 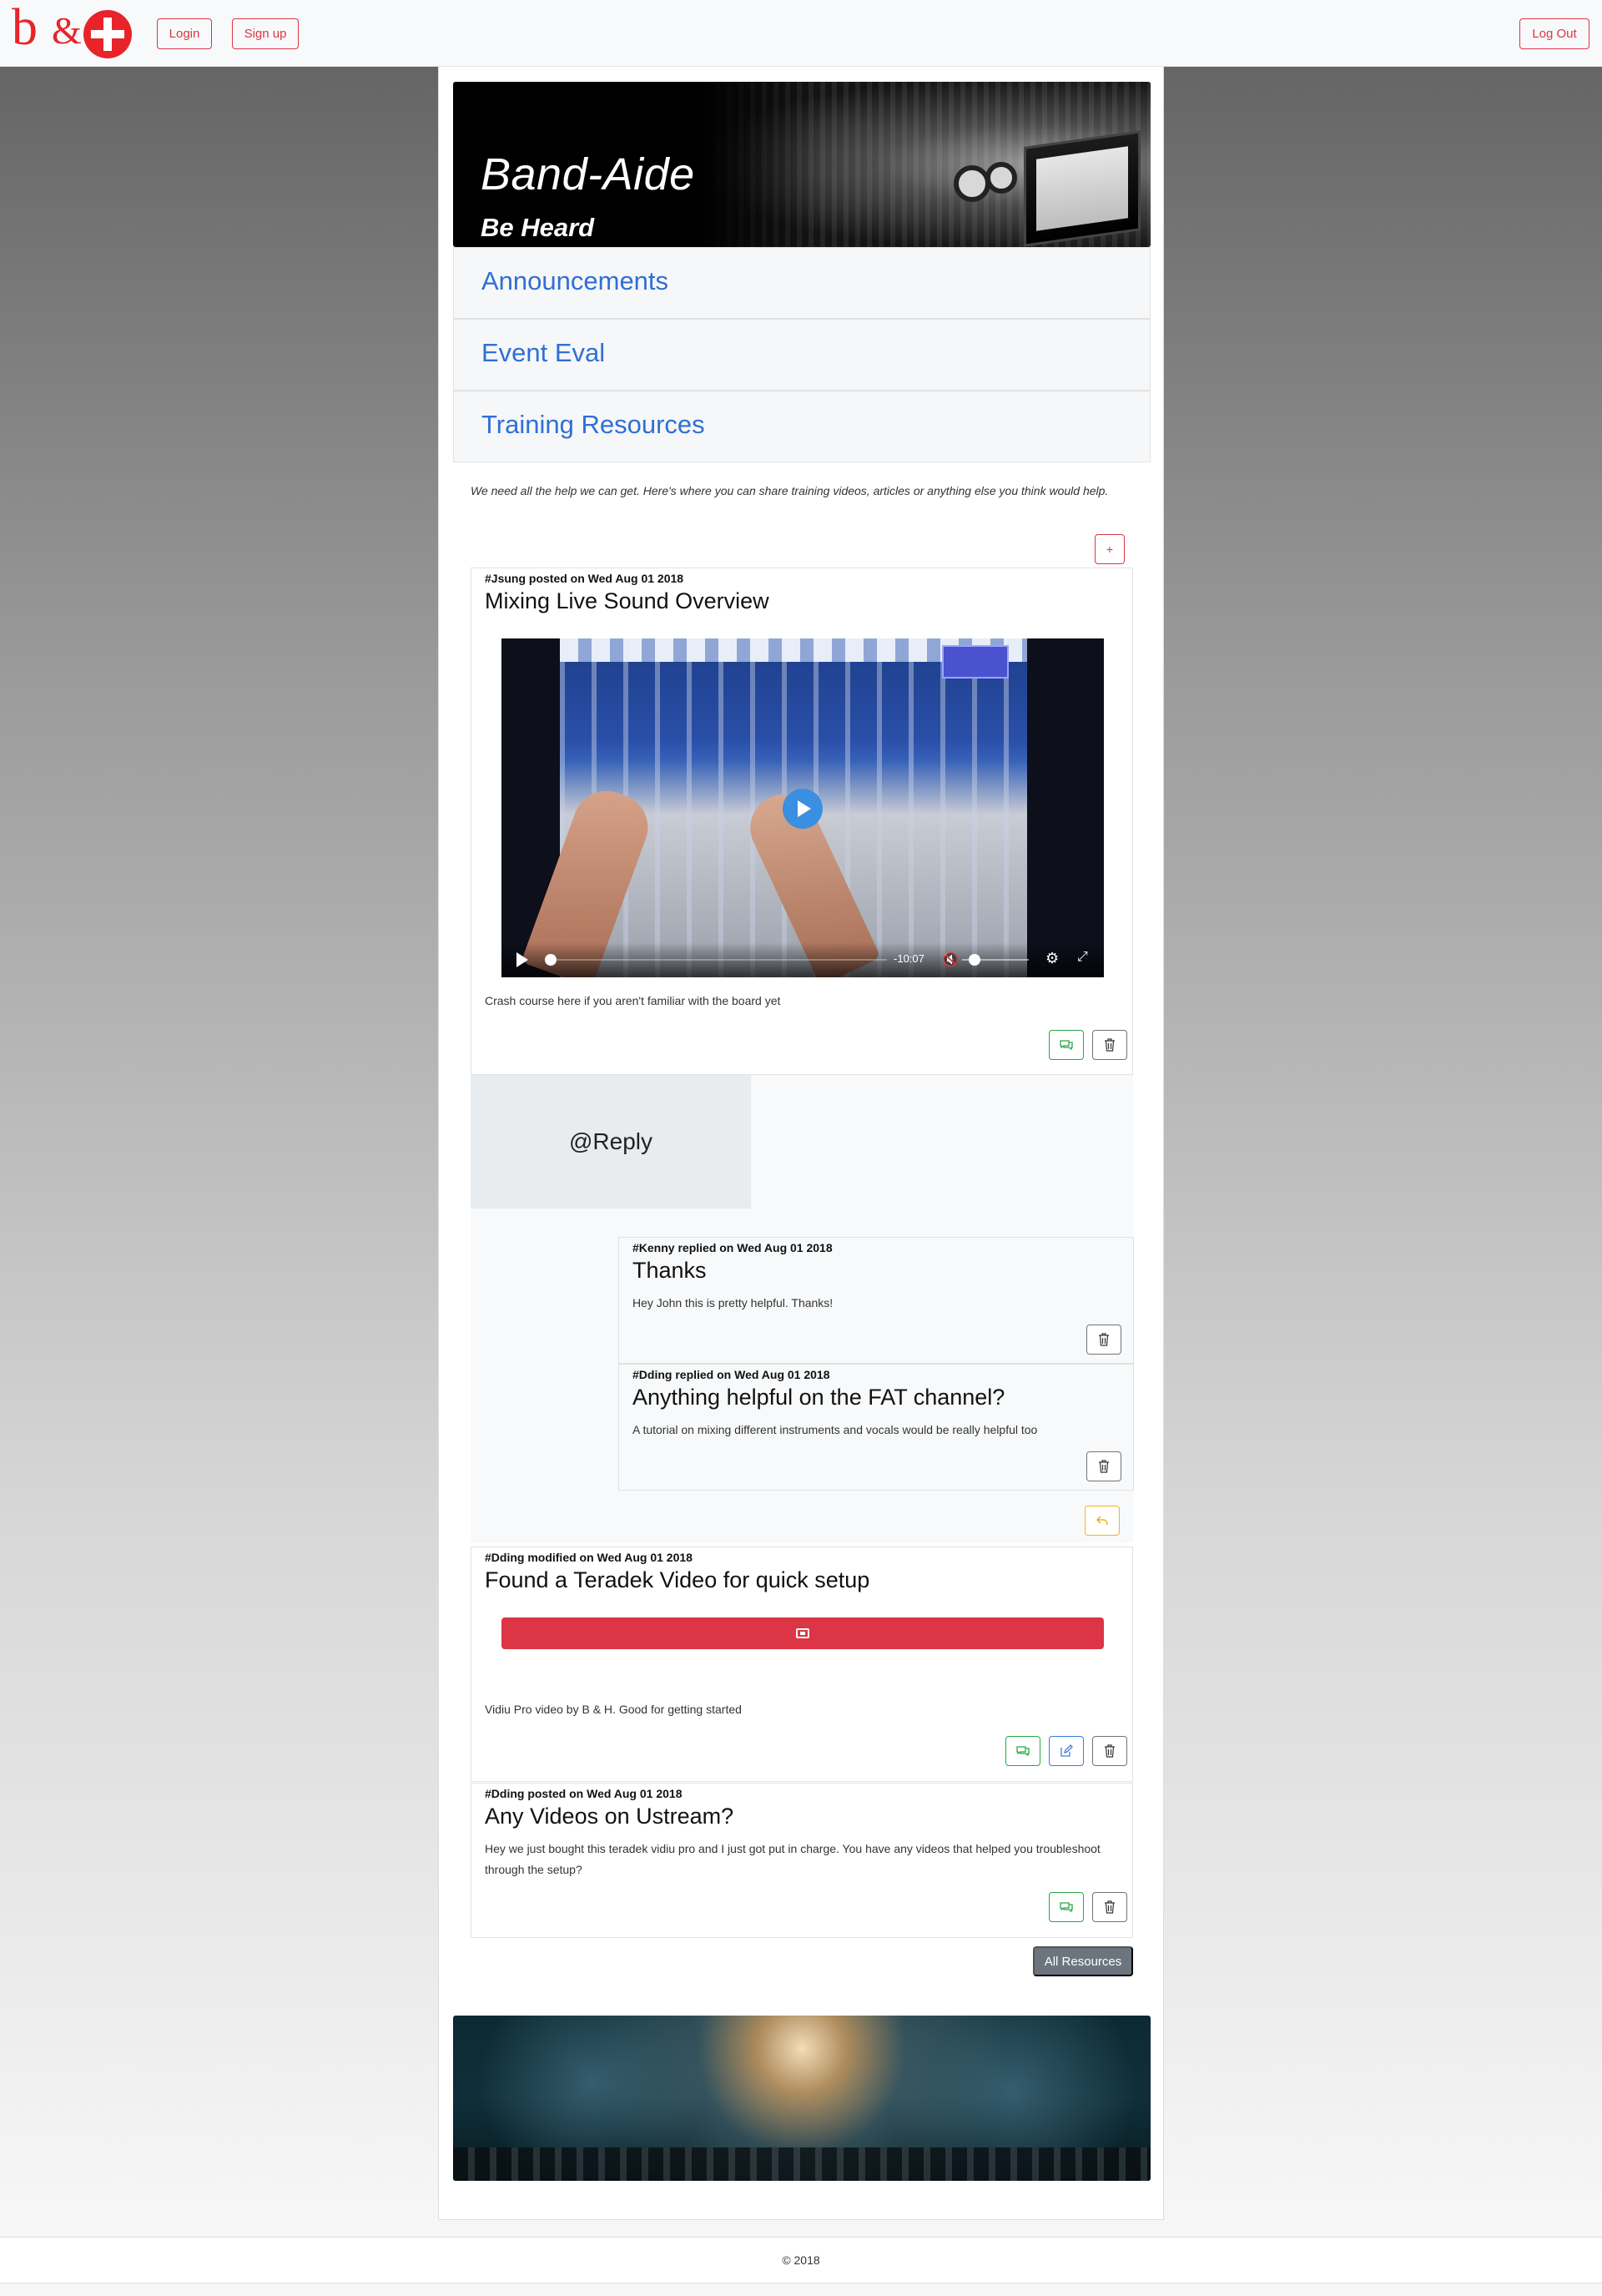 I want to click on accordion-label: Event Eval, so click(x=543, y=352).